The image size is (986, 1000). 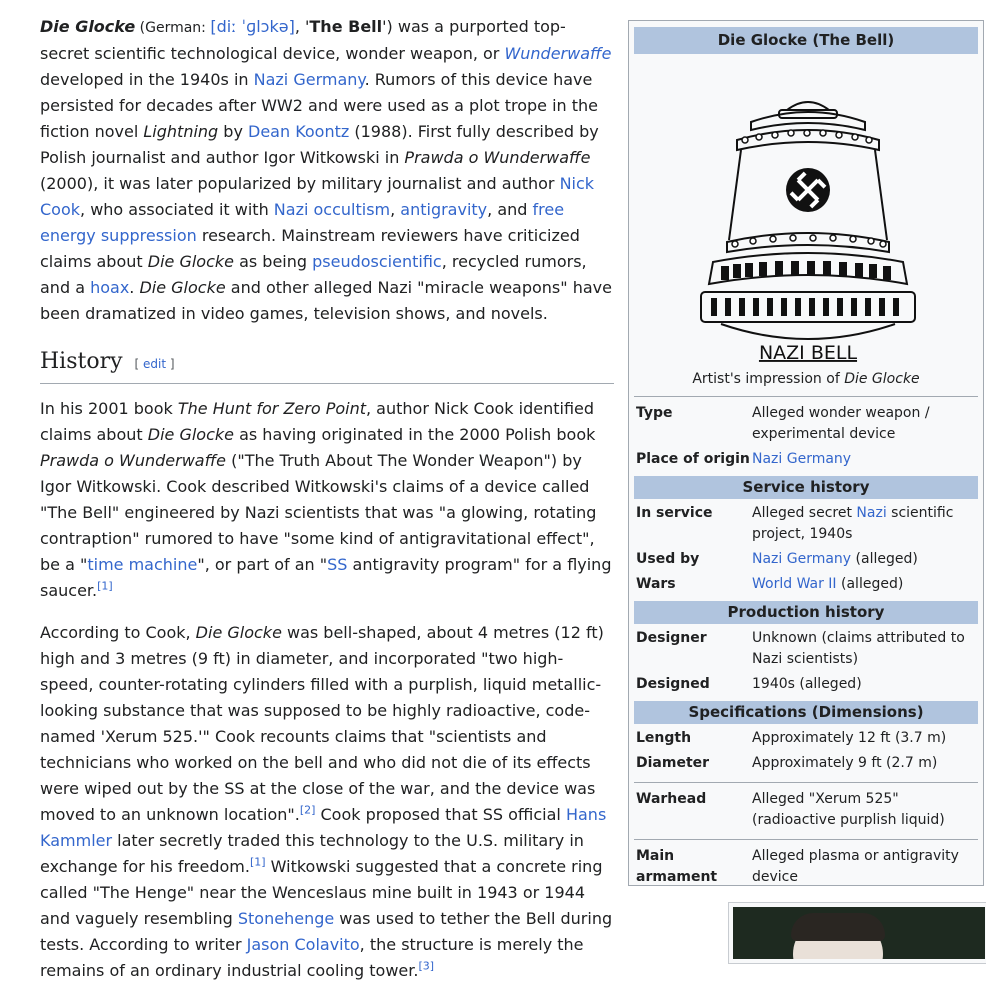 I want to click on service-history-header: Service history, so click(x=806, y=487).